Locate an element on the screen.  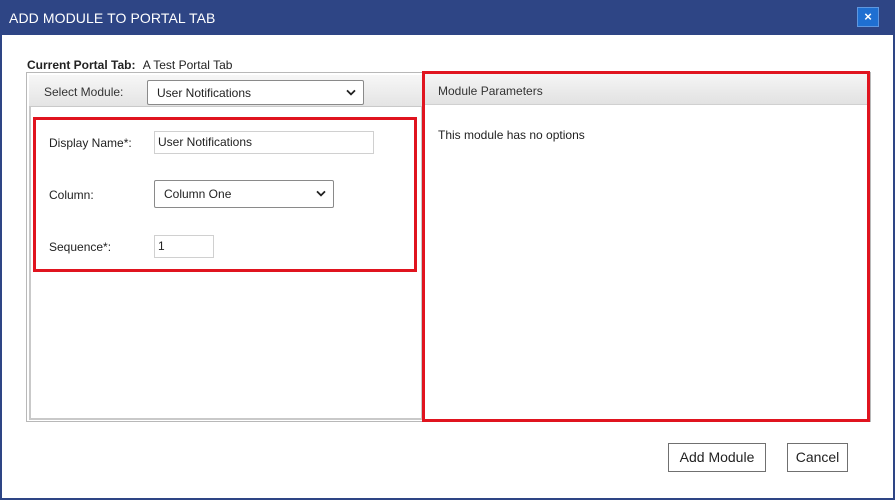
current-portal-tab-value: A Test Portal Tab is located at coordinates (187, 65).